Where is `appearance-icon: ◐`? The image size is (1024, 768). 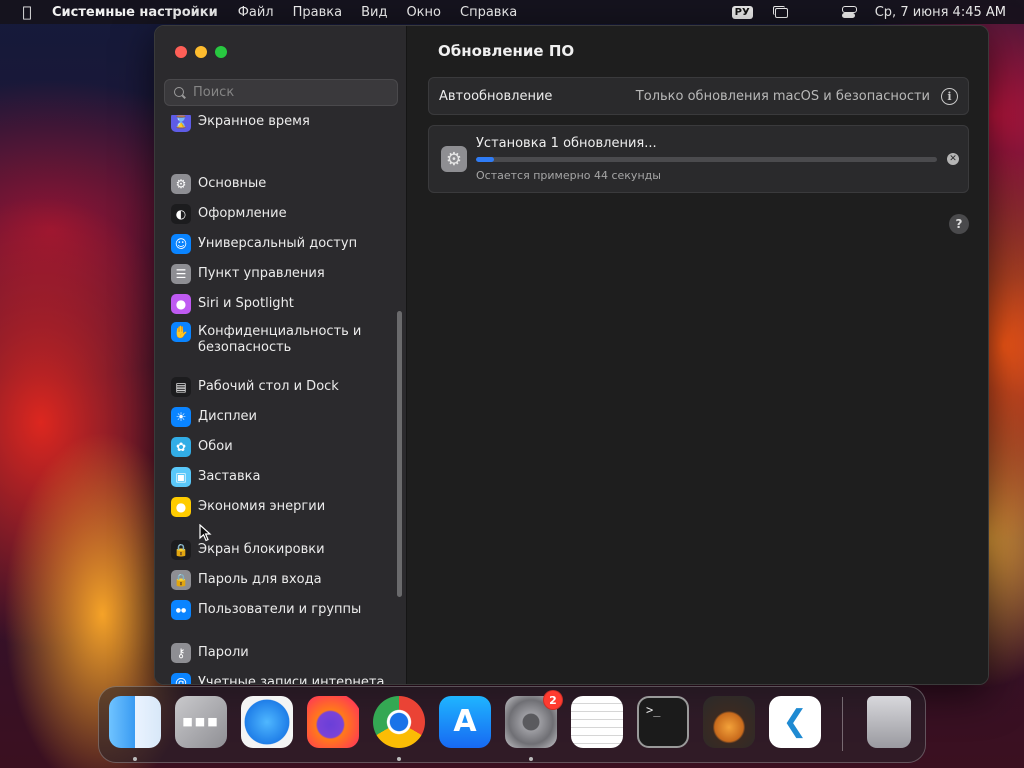
appearance-icon: ◐ is located at coordinates (181, 214).